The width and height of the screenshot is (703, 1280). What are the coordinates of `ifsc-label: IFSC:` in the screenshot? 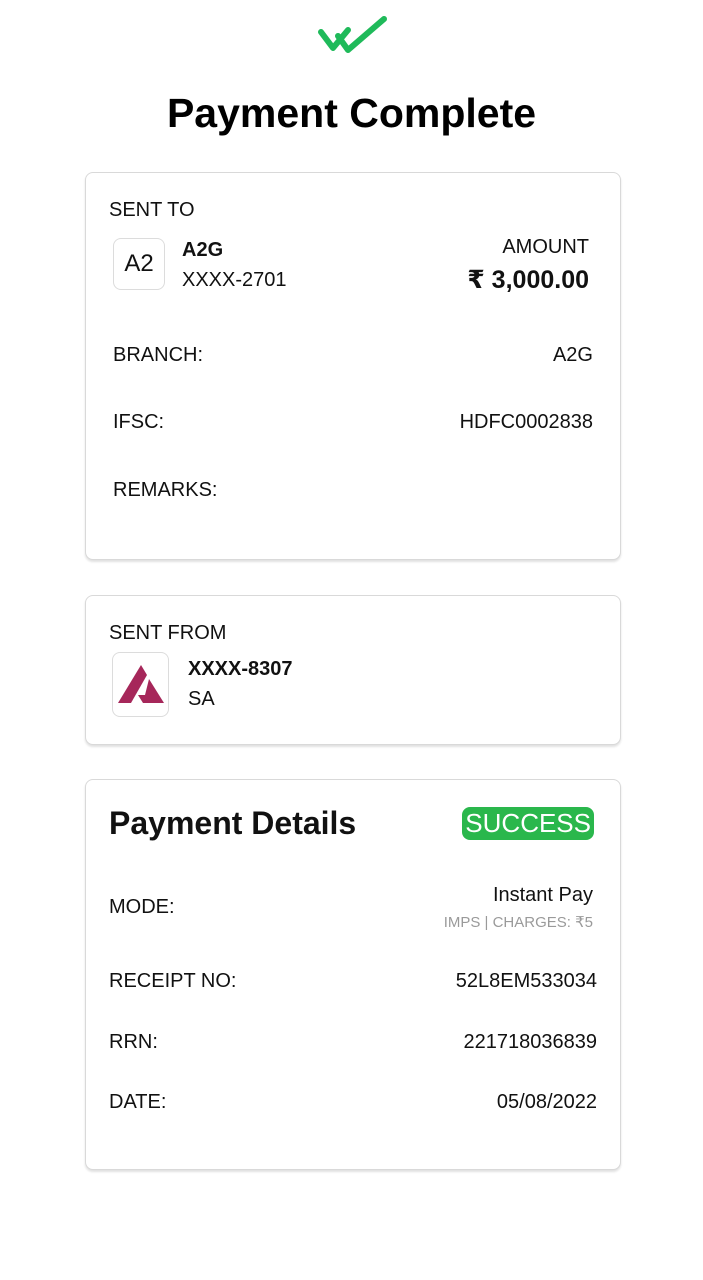 It's located at (139, 422).